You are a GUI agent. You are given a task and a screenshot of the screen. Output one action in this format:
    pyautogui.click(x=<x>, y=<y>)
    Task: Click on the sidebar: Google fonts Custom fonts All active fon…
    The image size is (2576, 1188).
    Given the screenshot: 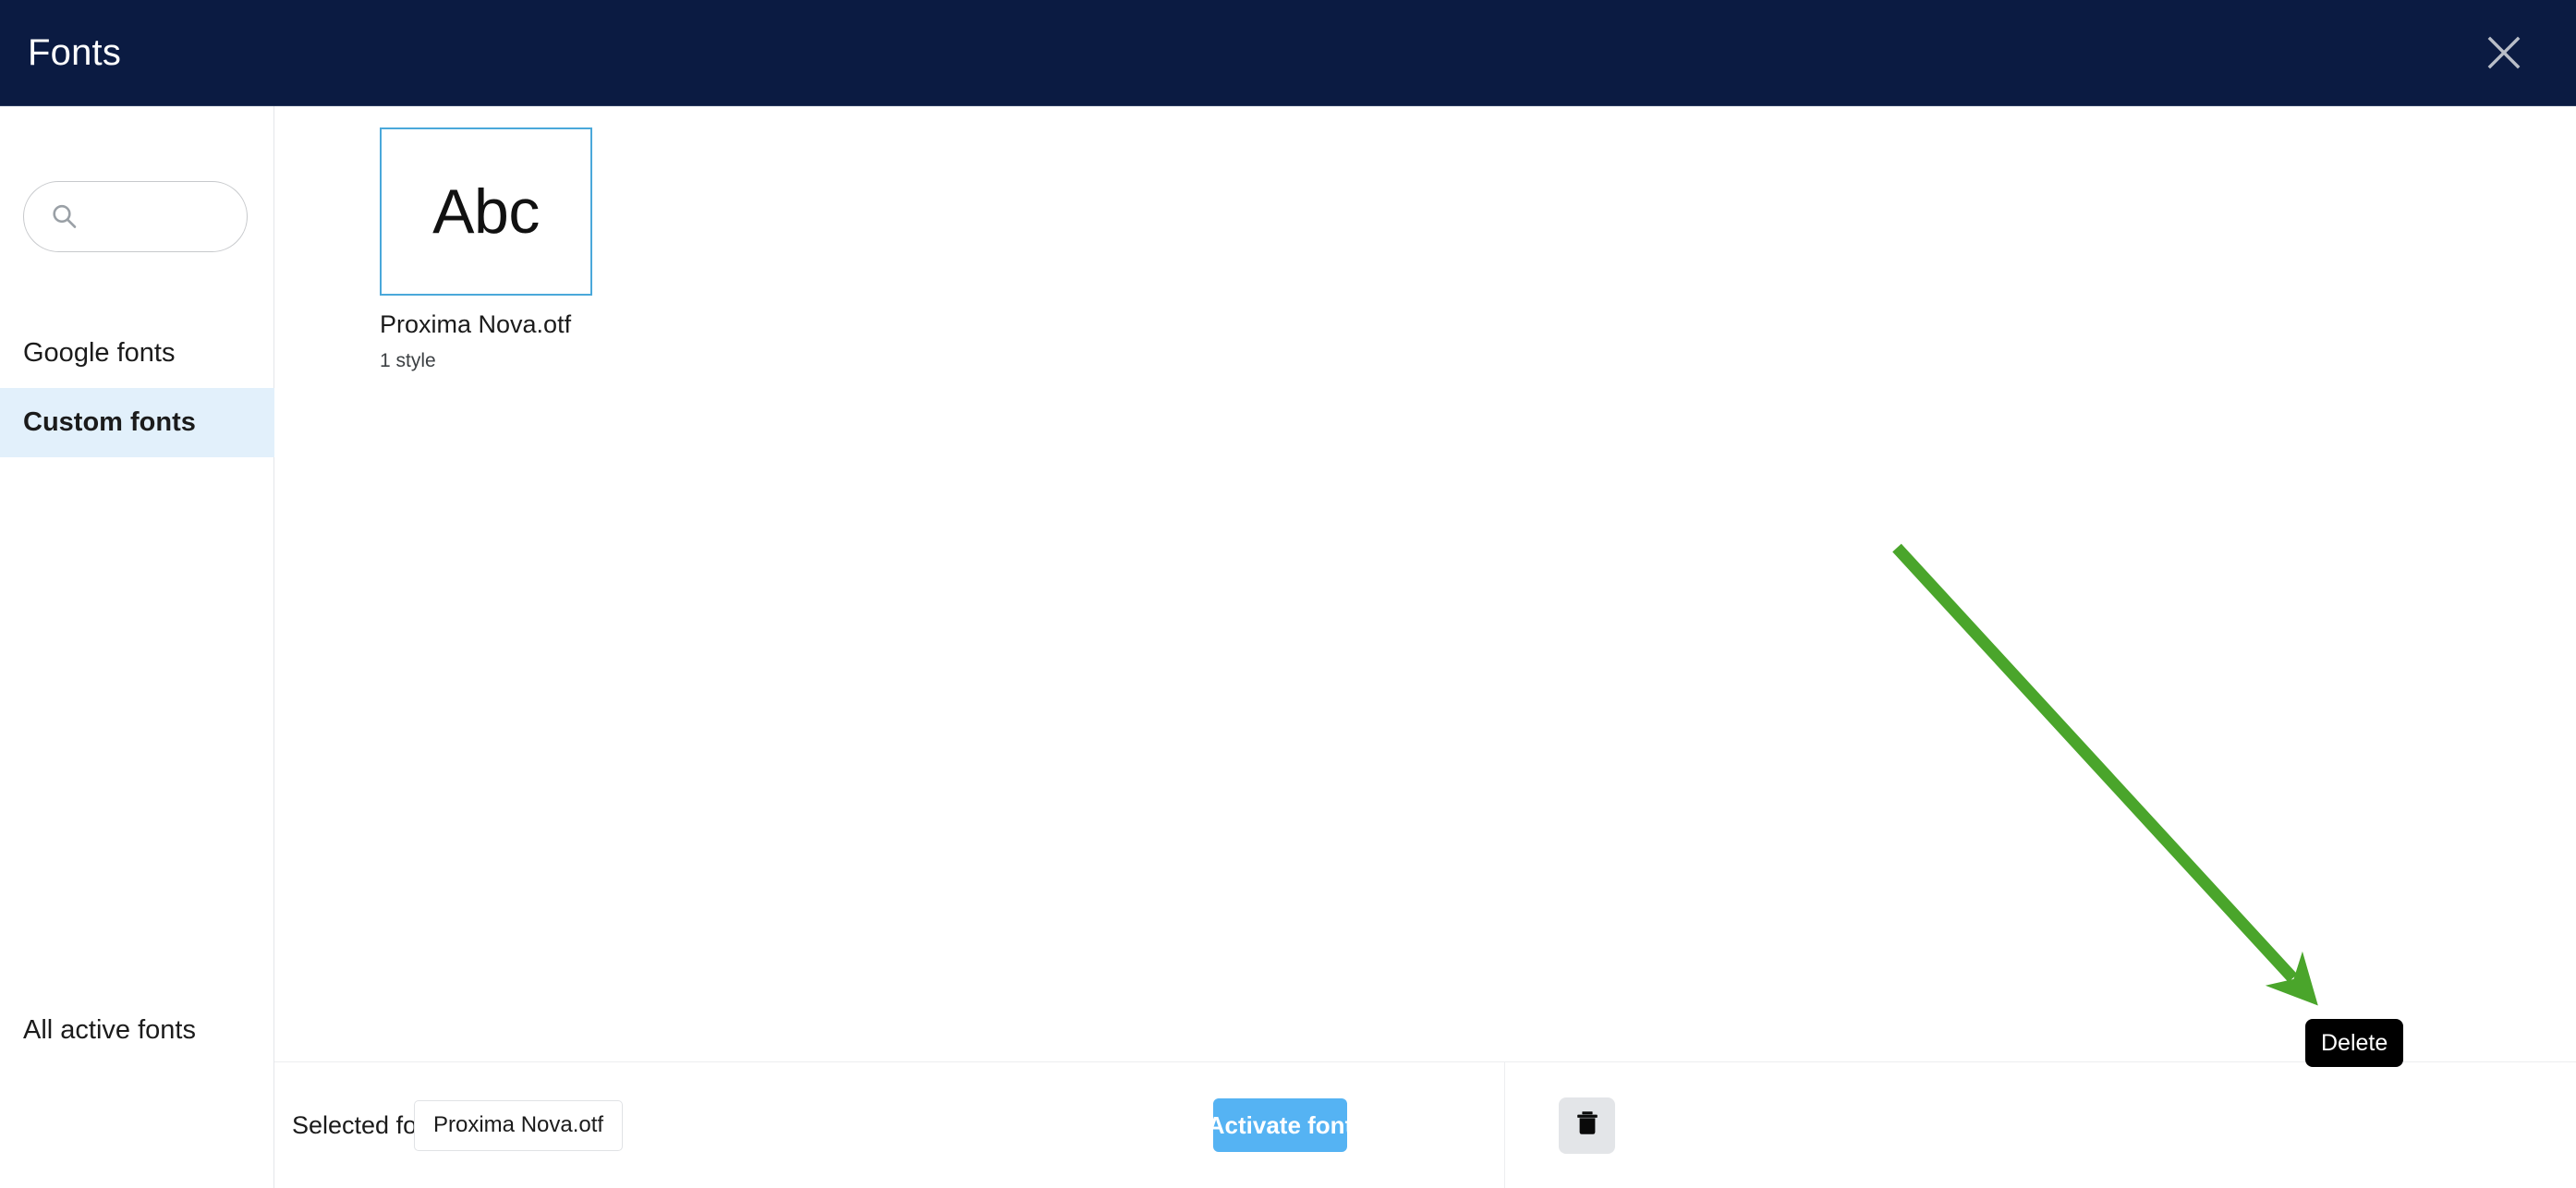 What is the action you would take?
    pyautogui.click(x=137, y=647)
    